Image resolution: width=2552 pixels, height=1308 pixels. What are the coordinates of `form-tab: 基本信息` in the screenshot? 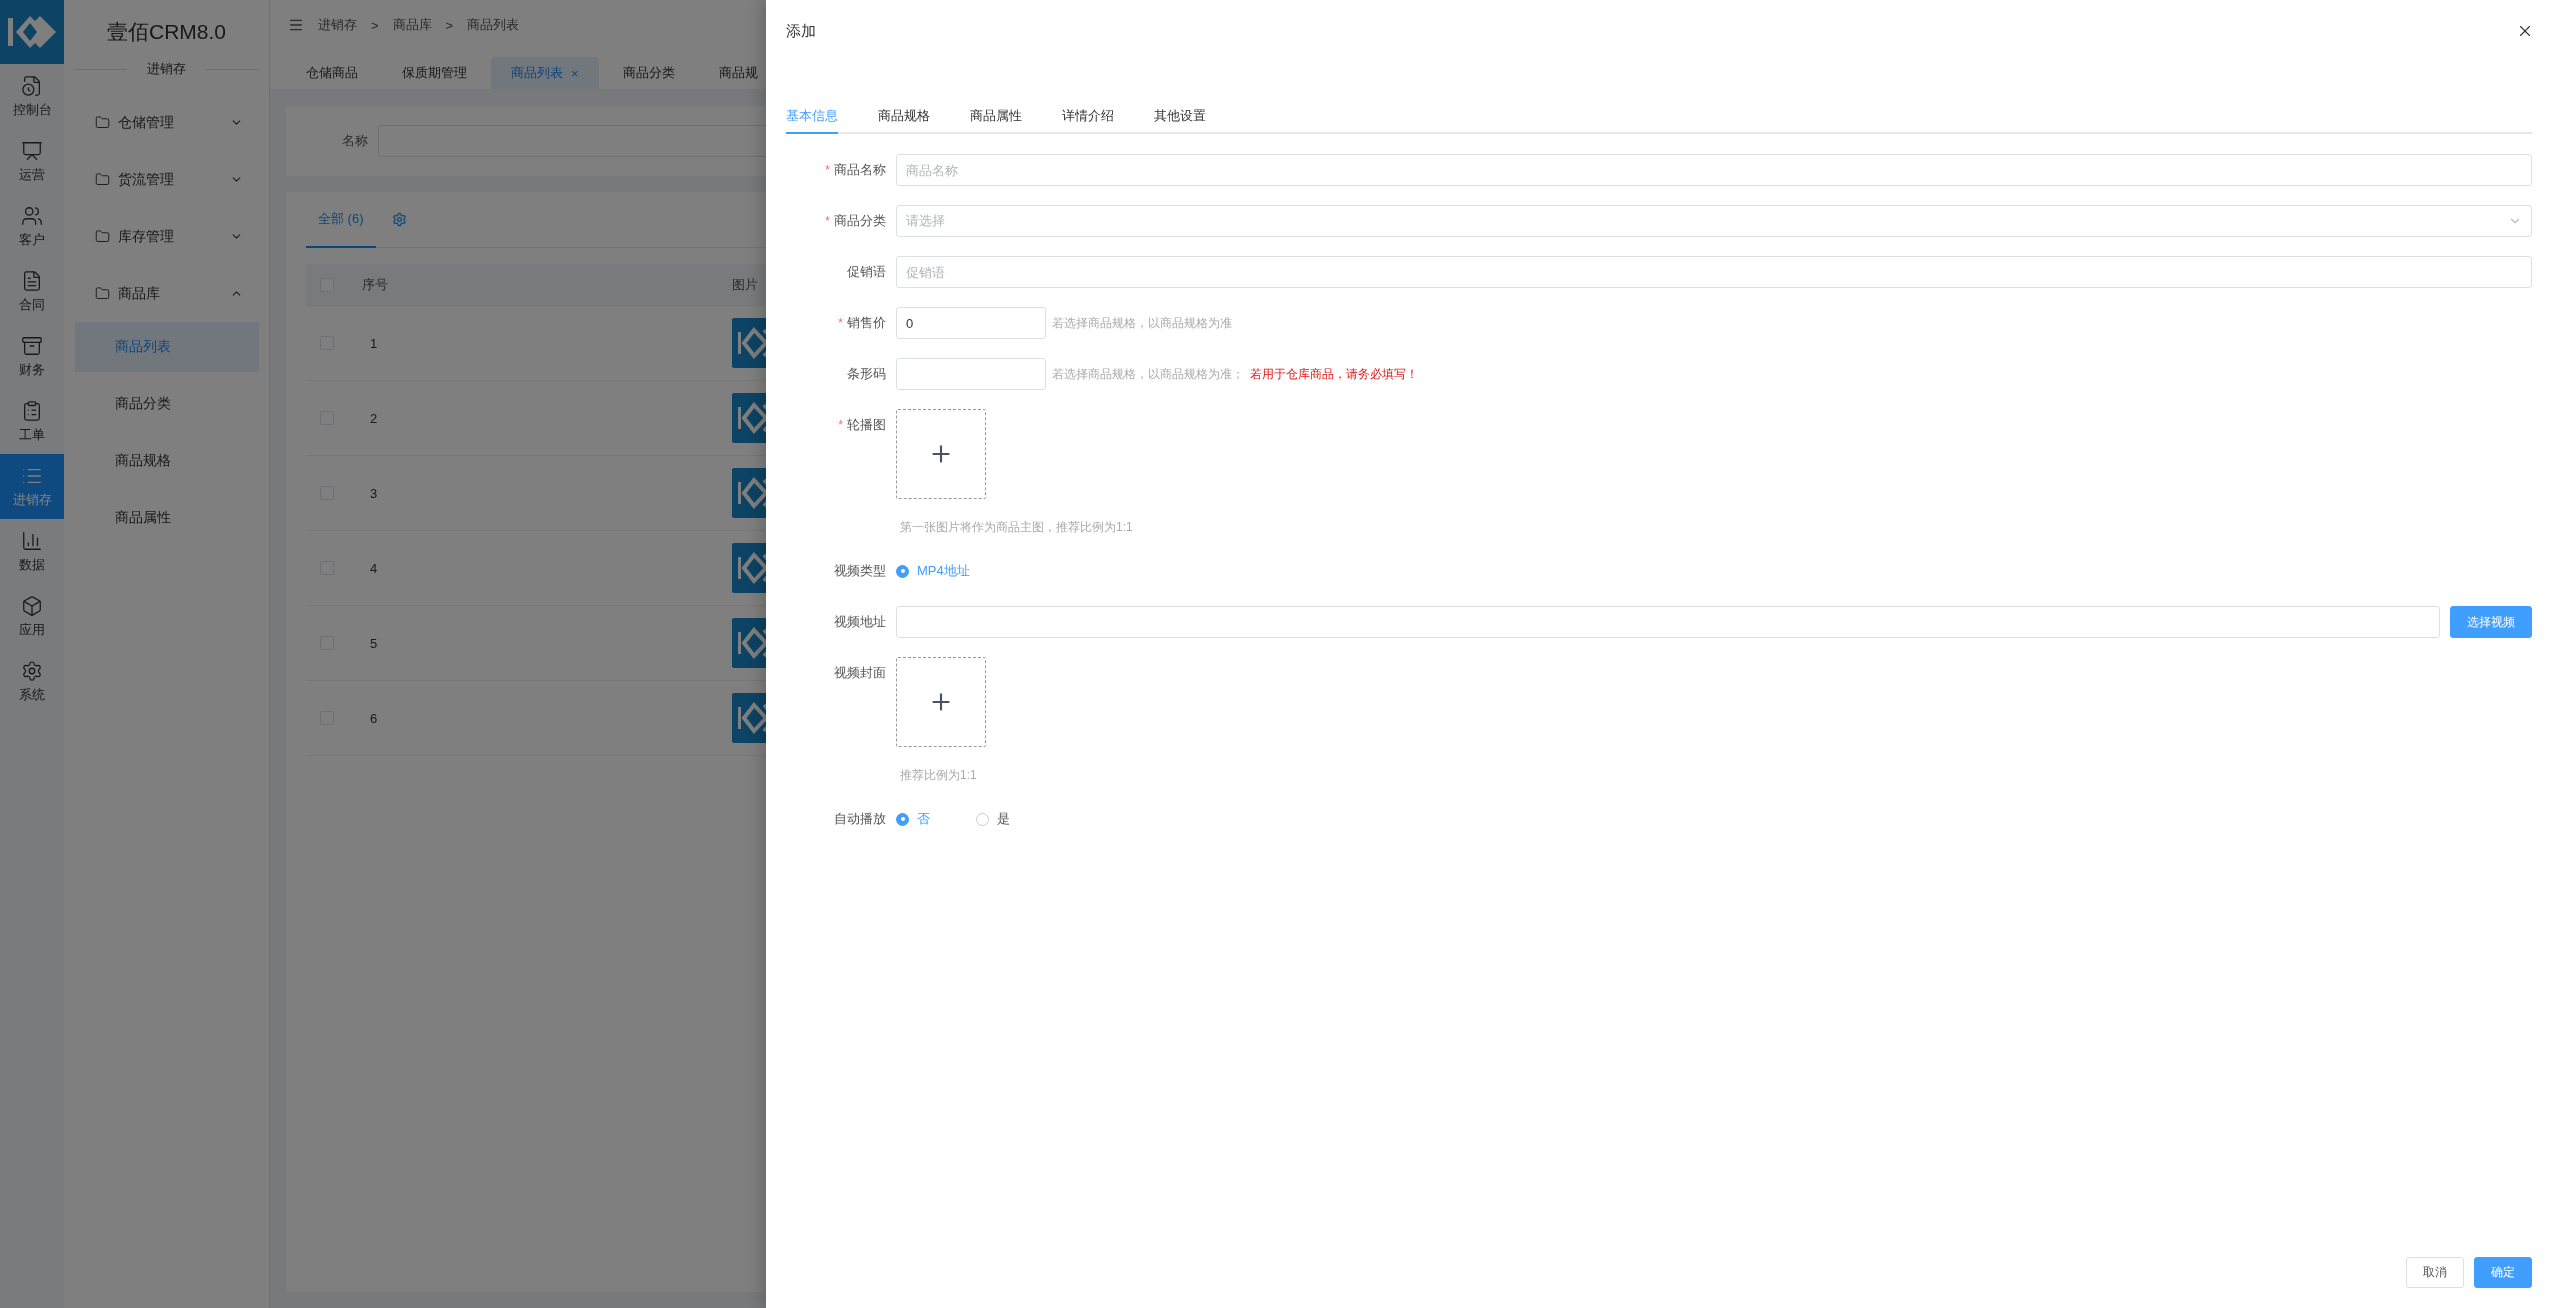 It's located at (812, 117).